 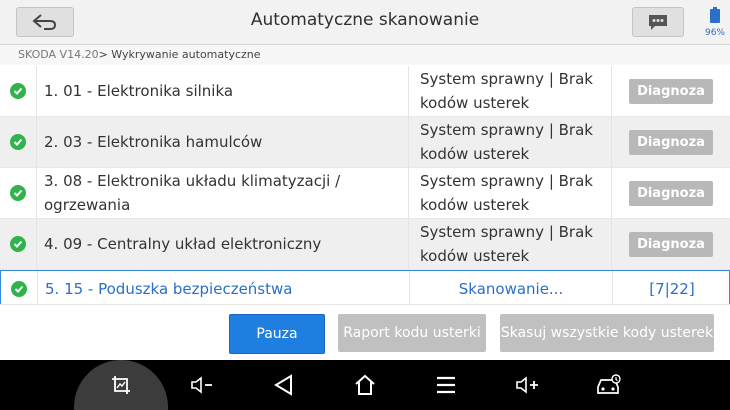 I want to click on app-header: Automatyczne skanowanie 96%, so click(x=365, y=22).